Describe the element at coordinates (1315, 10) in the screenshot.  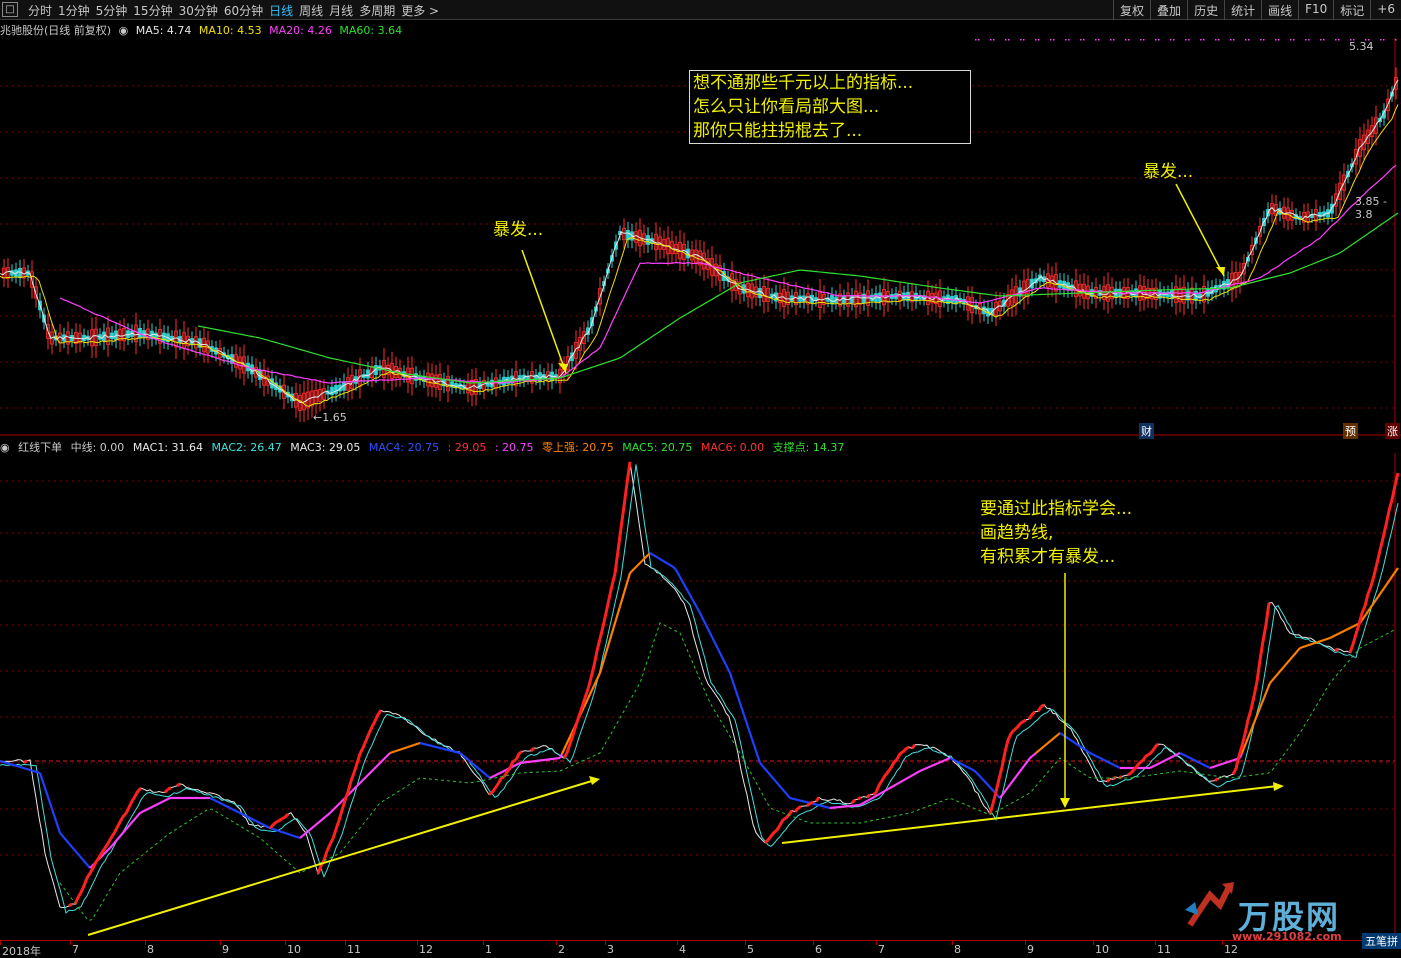
I see `f10-button: F10` at that location.